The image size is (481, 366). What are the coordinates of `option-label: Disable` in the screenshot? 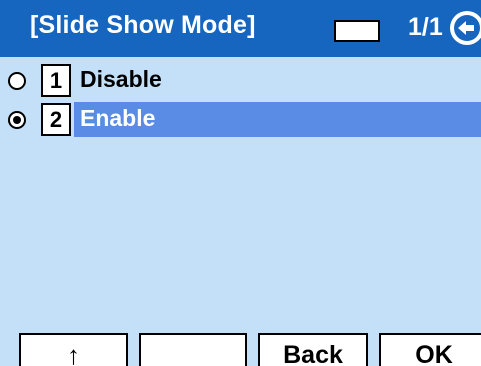 It's located at (118, 80).